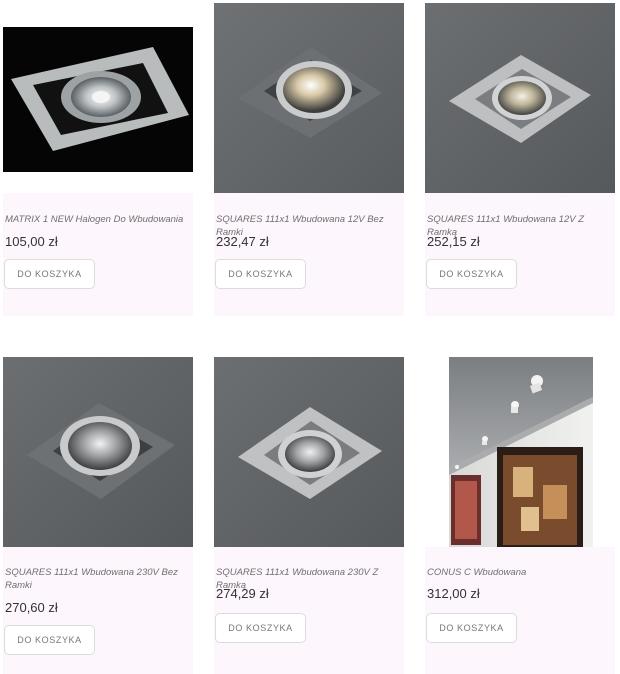 This screenshot has height=674, width=620. Describe the element at coordinates (453, 241) in the screenshot. I see `product-price: 252,15 zł` at that location.